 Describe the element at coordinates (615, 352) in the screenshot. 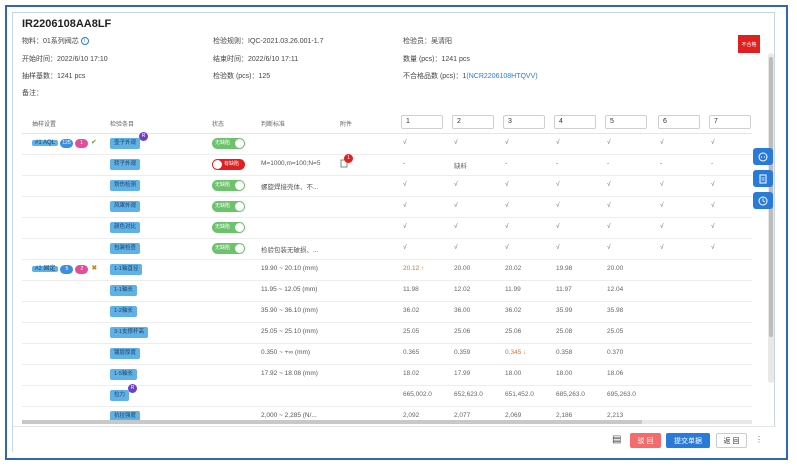

I see `measurement-value: 0.370` at that location.